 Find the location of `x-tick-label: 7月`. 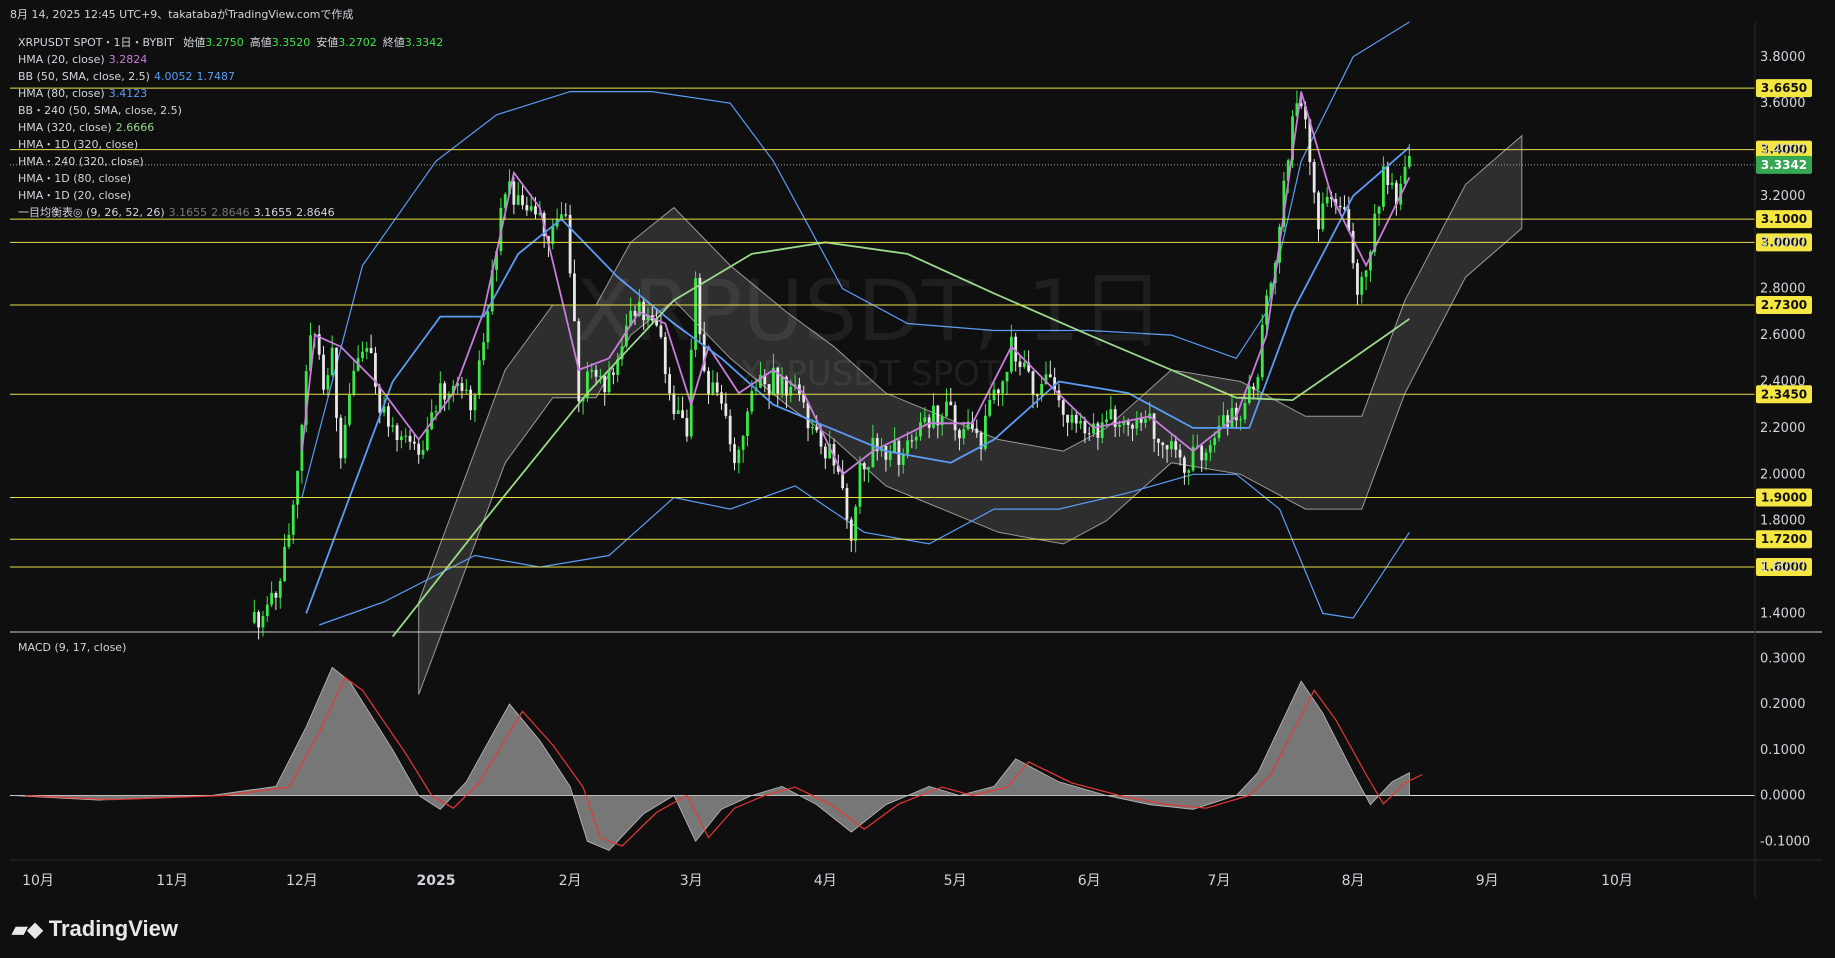

x-tick-label: 7月 is located at coordinates (1219, 881).